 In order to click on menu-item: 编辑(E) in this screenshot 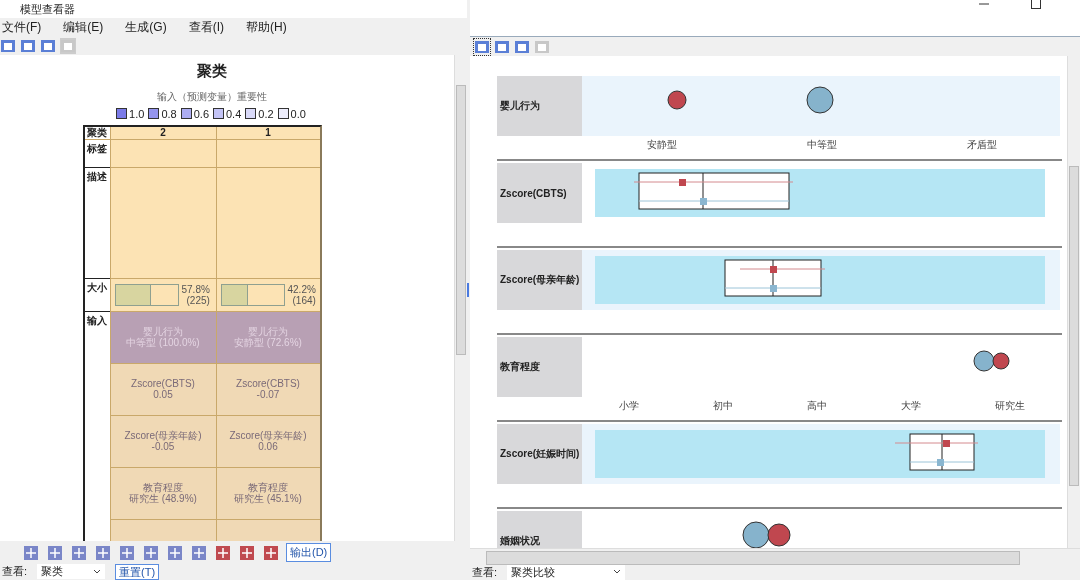, I will do `click(83, 27)`.